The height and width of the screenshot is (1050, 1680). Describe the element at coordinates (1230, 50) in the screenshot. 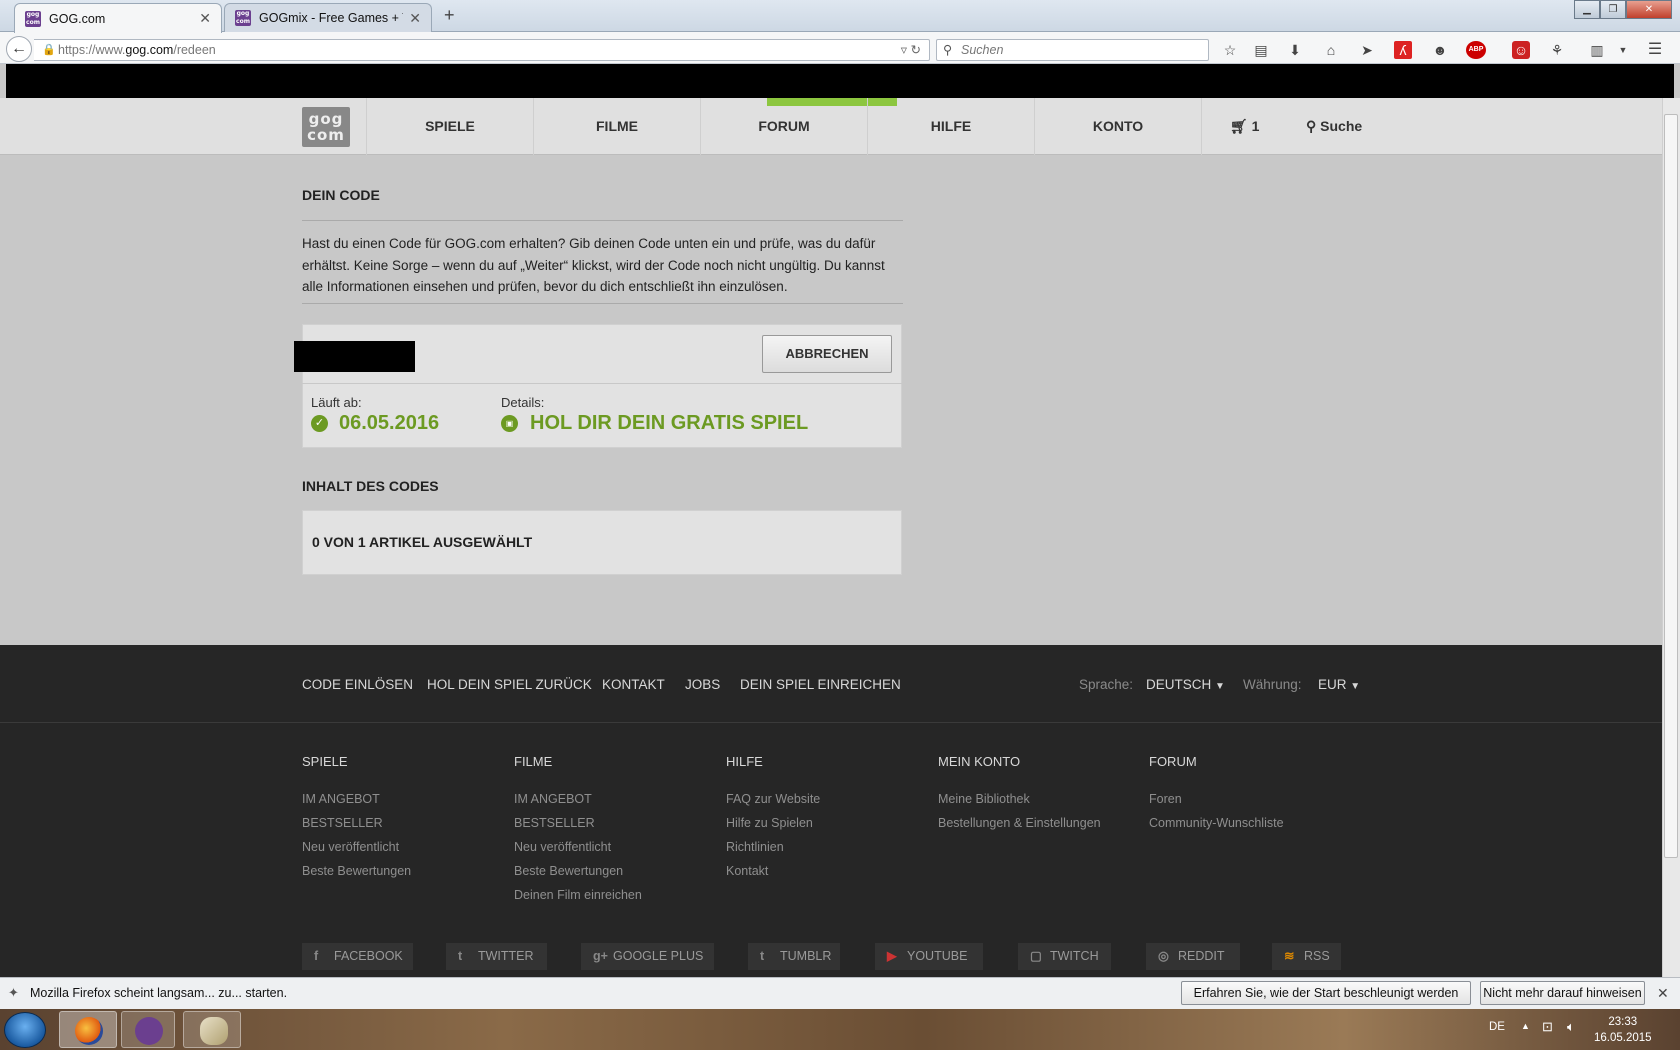

I see `star-icon: ☆` at that location.